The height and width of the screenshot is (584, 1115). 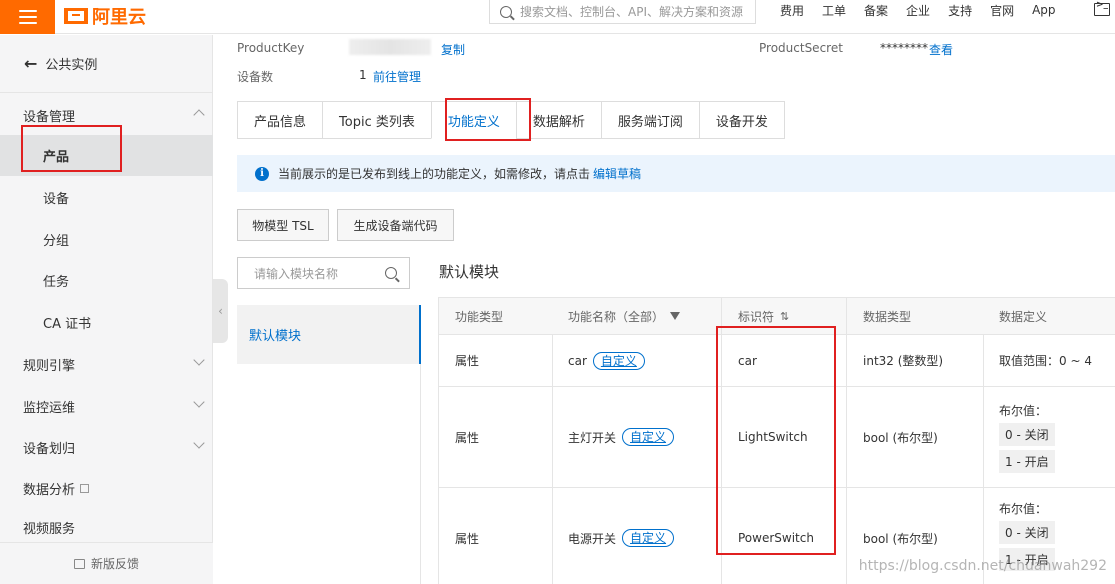 I want to click on sidebar-collapse-handle: ‹, so click(x=220, y=311).